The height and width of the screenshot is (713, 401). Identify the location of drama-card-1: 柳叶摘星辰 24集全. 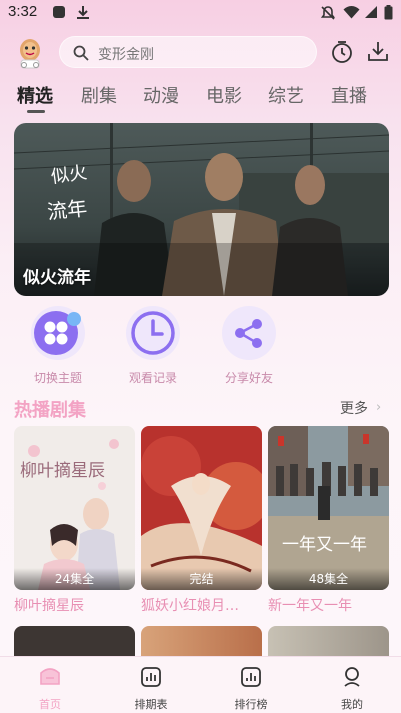
(74, 508).